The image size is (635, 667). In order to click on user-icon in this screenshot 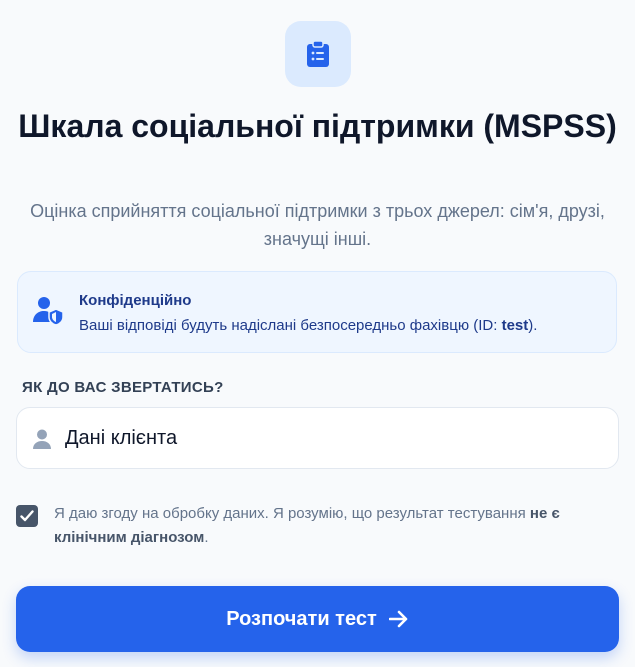, I will do `click(42, 439)`.